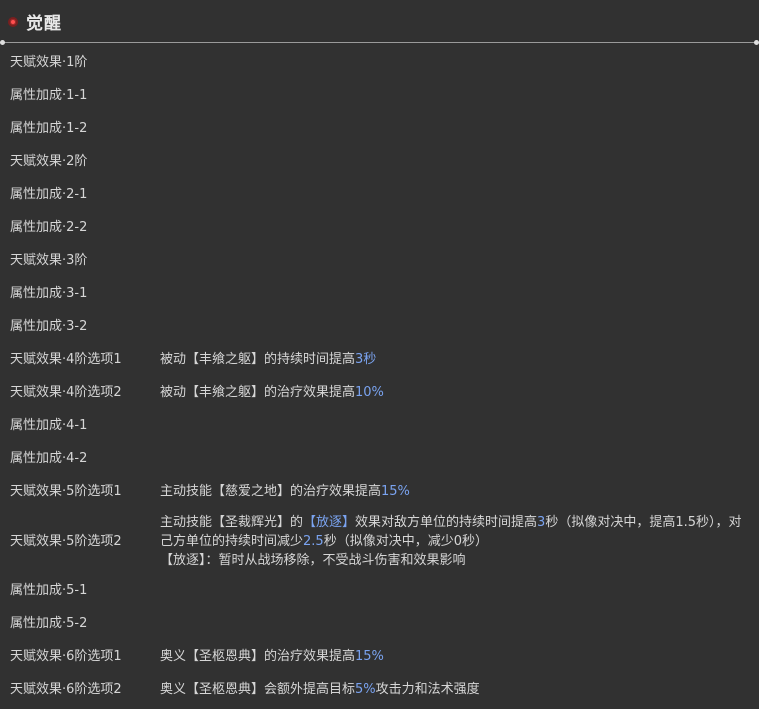  What do you see at coordinates (379, 326) in the screenshot?
I see `list-item: 属性加成·3-2` at bounding box center [379, 326].